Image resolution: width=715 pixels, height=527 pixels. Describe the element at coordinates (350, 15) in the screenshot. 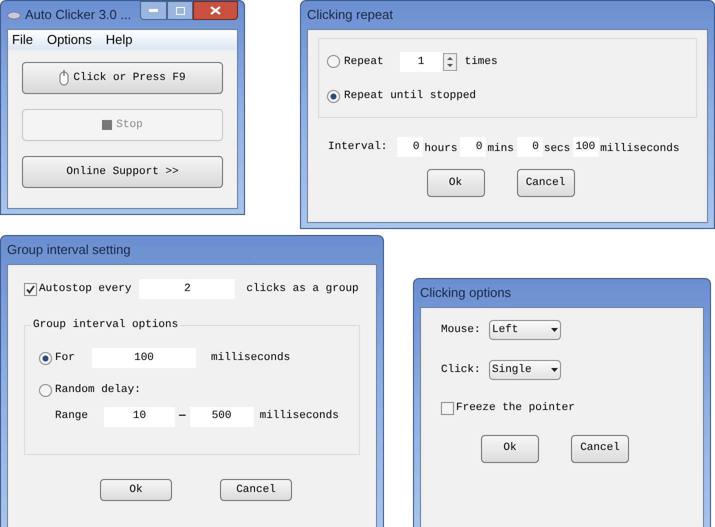

I see `window-title: Clicking repeat` at that location.